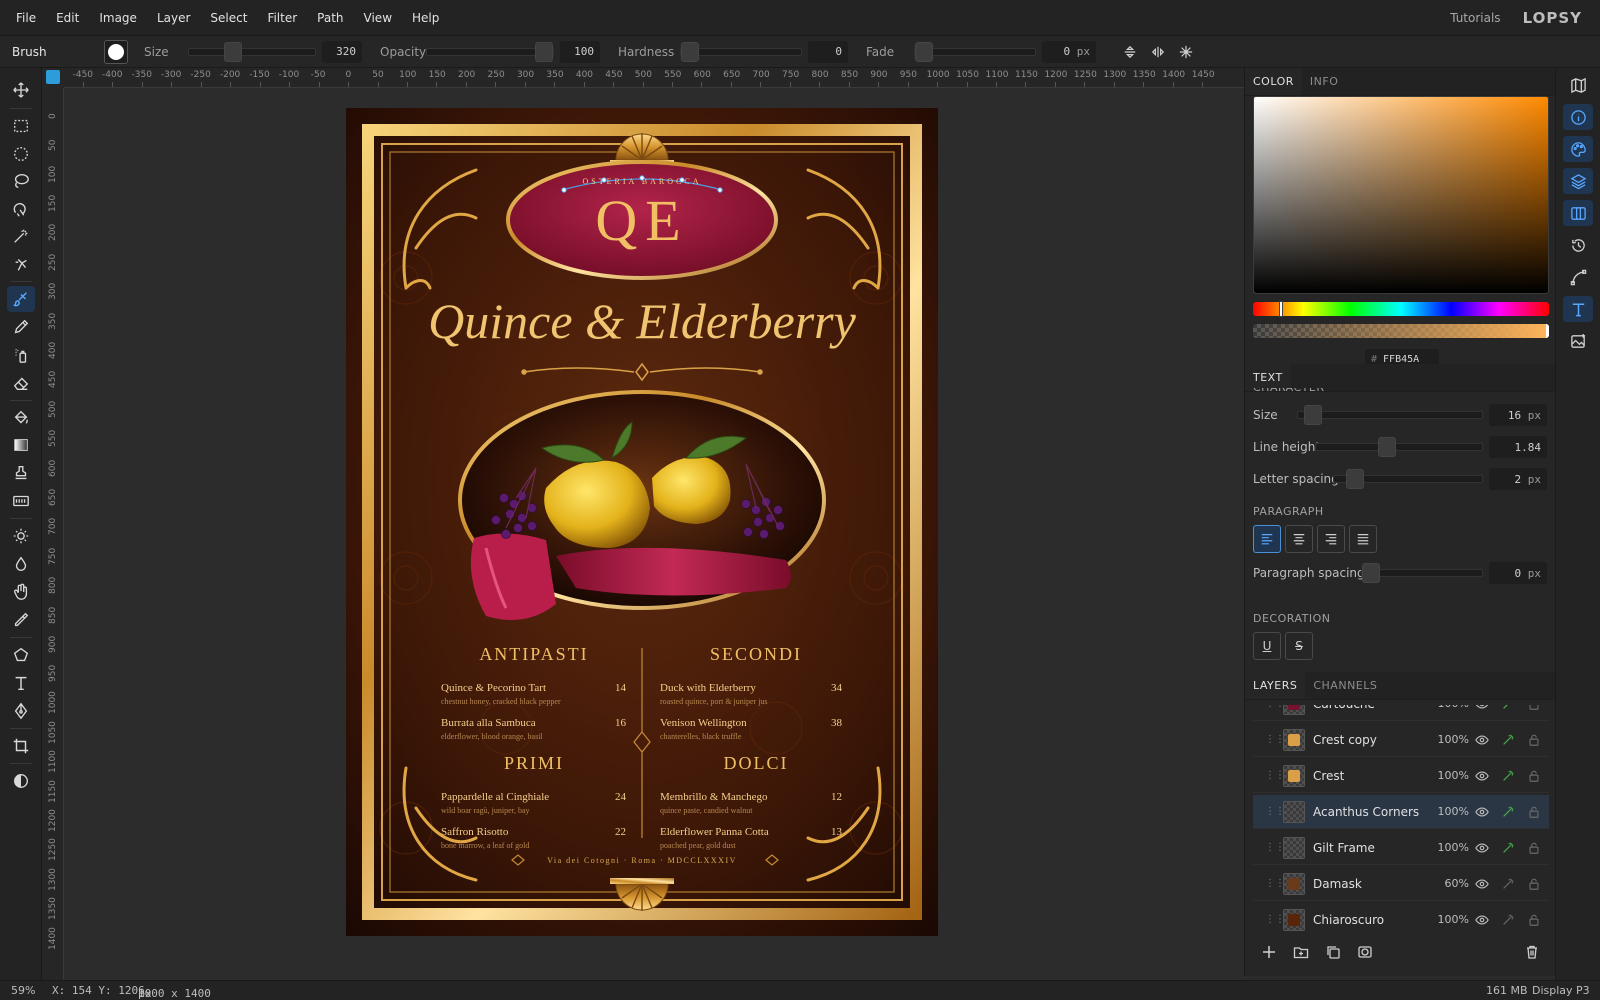  Describe the element at coordinates (1408, 479) in the screenshot. I see `letter-spacing-slider` at that location.